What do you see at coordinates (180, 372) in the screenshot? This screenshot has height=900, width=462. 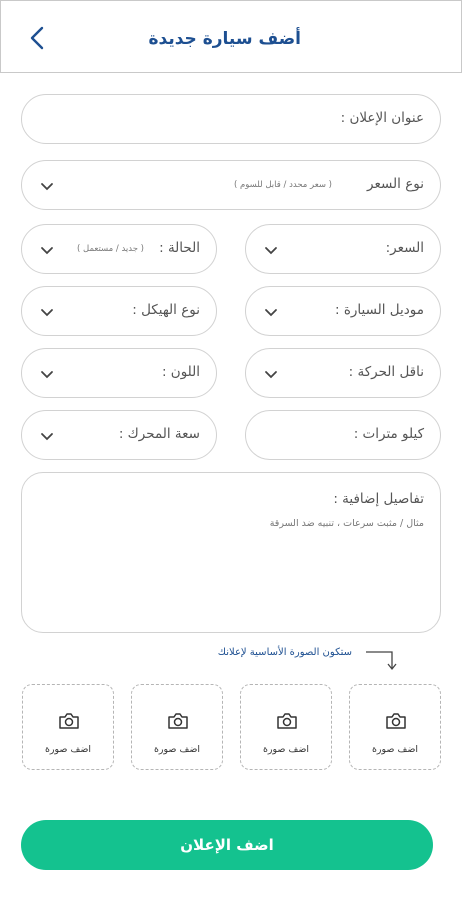 I see `color-label: اللون :` at bounding box center [180, 372].